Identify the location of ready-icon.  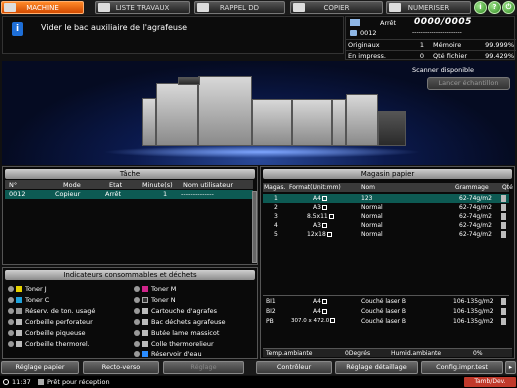
(41, 382).